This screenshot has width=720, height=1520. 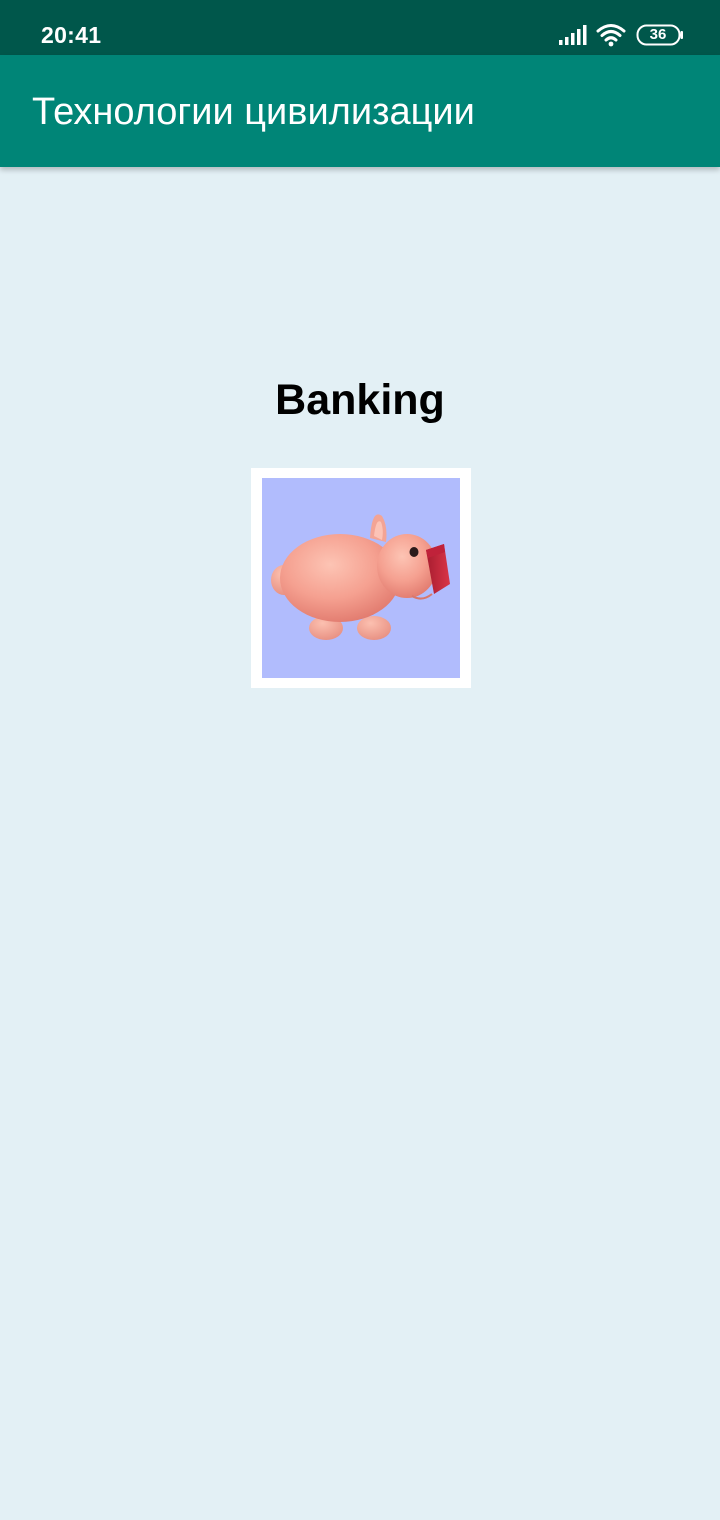 What do you see at coordinates (360, 400) in the screenshot?
I see `technology-heading: Banking` at bounding box center [360, 400].